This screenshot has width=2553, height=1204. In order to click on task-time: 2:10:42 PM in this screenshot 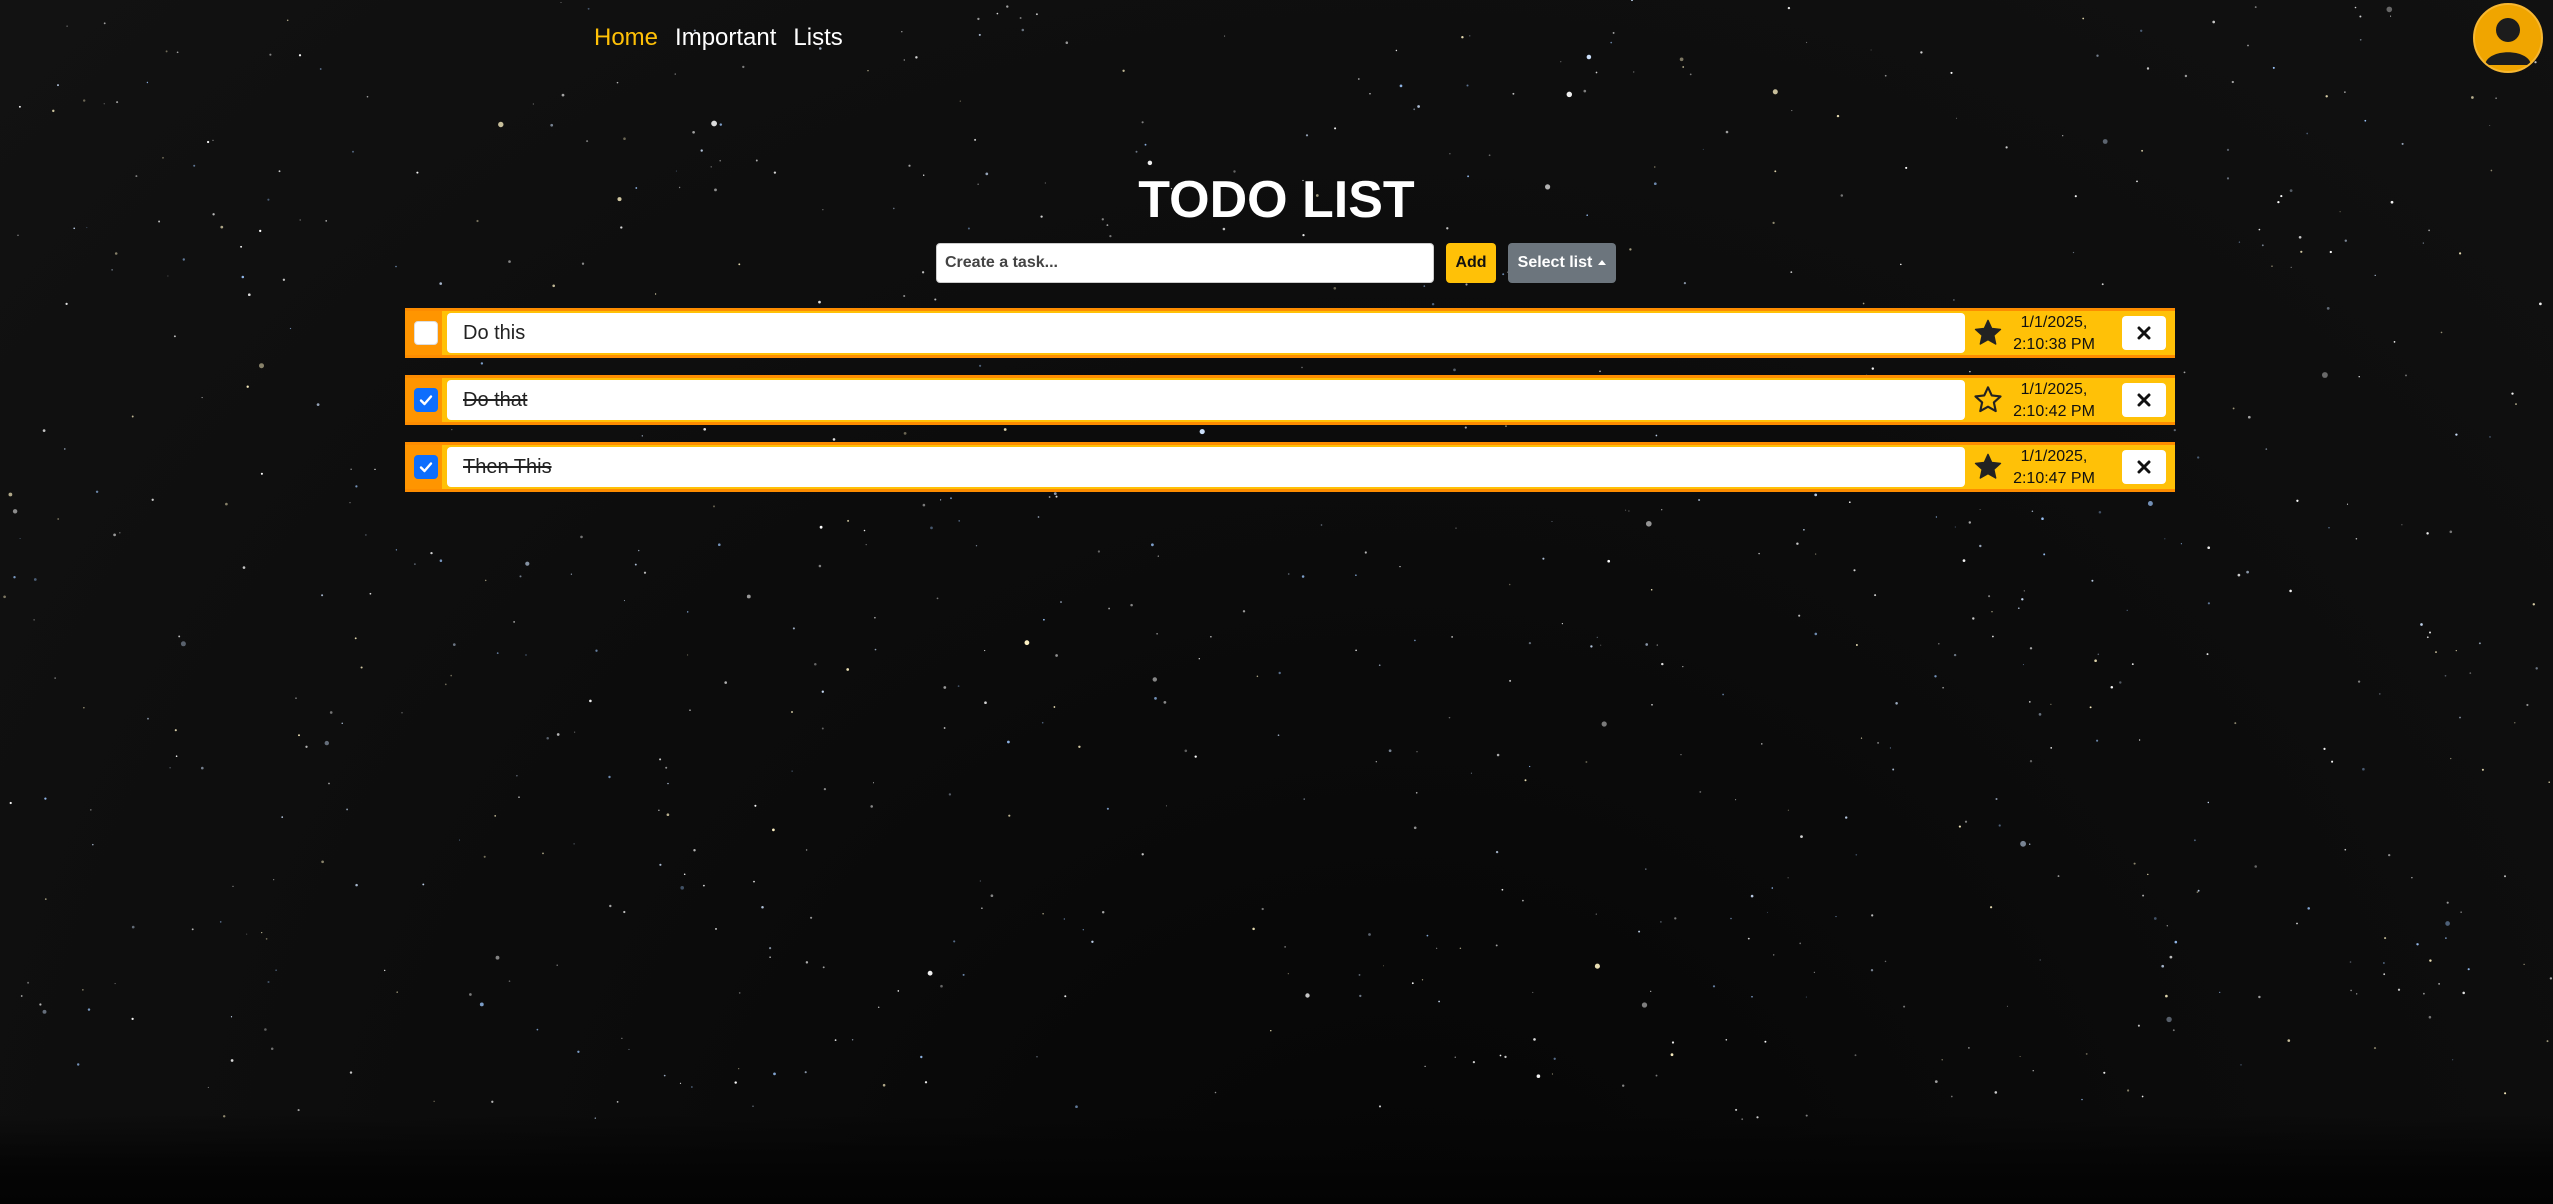, I will do `click(2054, 411)`.